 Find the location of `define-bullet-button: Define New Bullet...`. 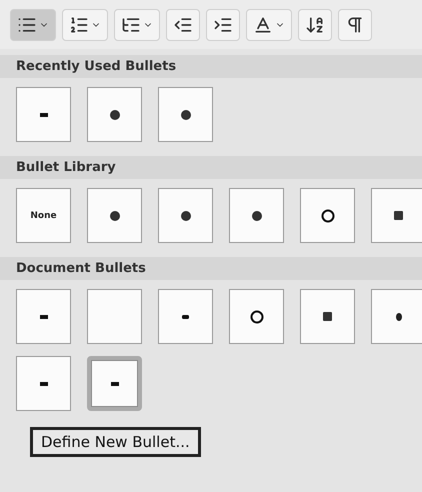

define-bullet-button: Define New Bullet... is located at coordinates (115, 442).